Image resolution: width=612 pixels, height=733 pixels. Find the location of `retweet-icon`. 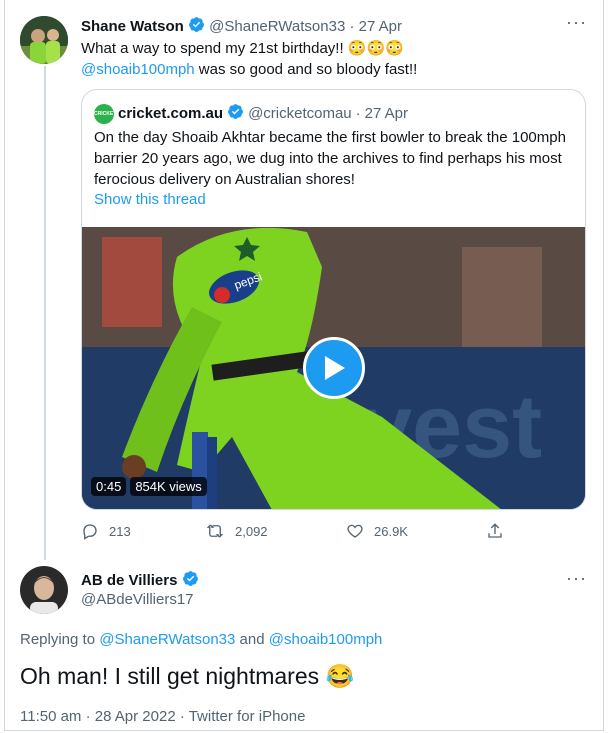

retweet-icon is located at coordinates (215, 531).